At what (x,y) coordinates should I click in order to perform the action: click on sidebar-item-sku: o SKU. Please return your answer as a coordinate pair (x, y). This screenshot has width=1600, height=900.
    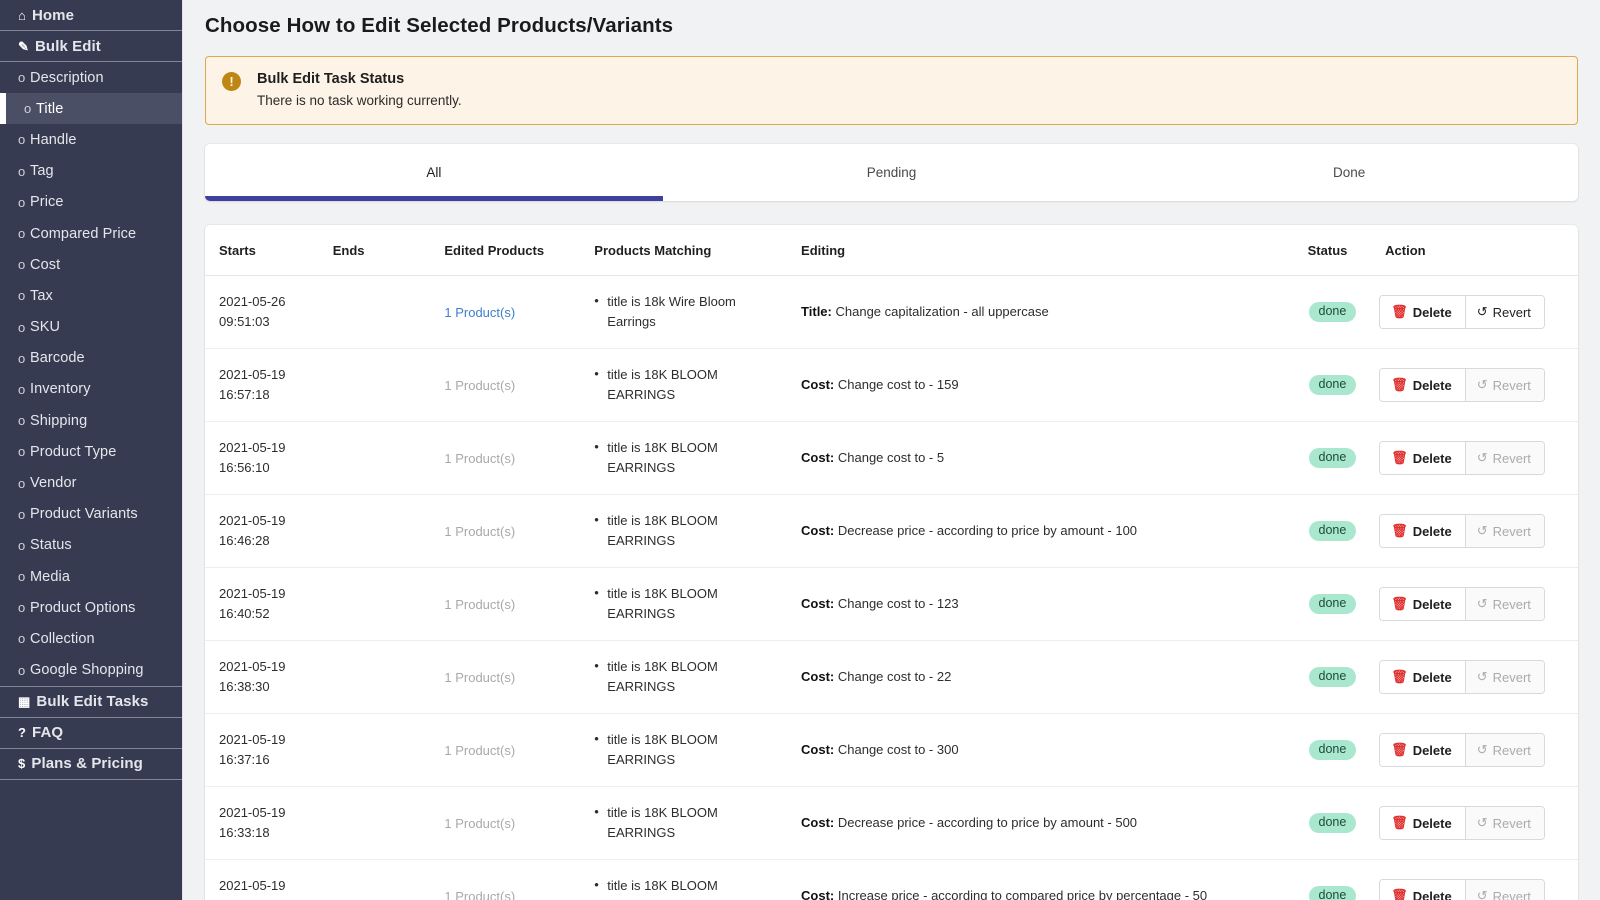
    Looking at the image, I should click on (91, 327).